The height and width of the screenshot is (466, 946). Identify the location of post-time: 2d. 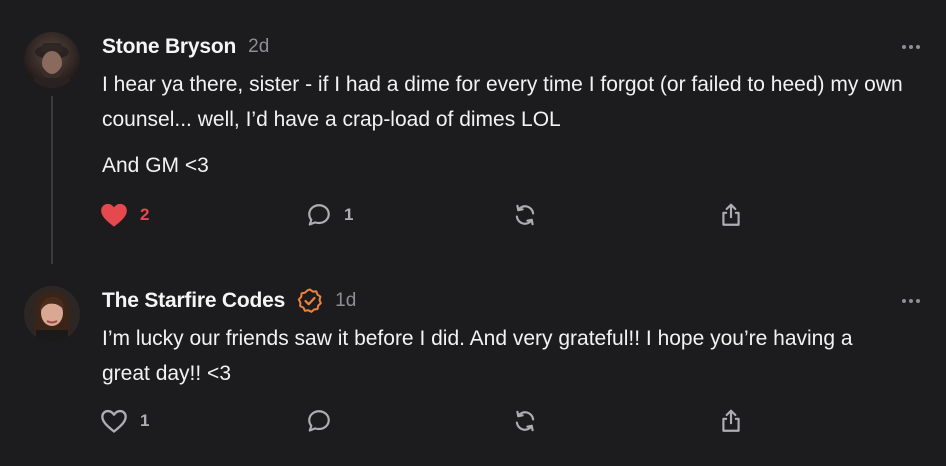
(258, 47).